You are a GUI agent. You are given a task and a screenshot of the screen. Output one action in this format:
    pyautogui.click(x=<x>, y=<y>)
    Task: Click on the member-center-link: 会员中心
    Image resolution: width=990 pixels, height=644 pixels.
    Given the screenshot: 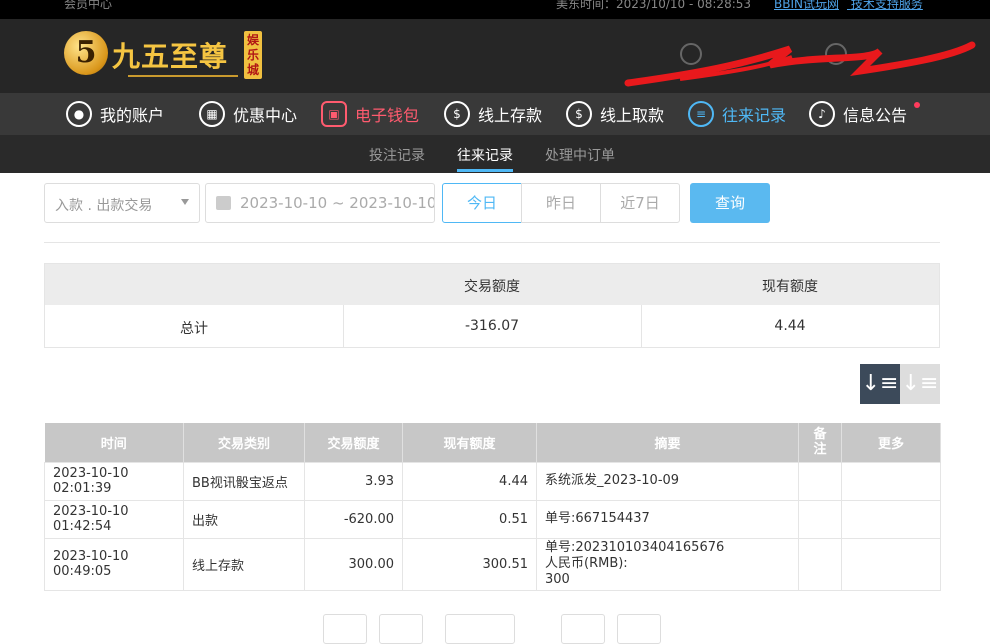 What is the action you would take?
    pyautogui.click(x=88, y=6)
    